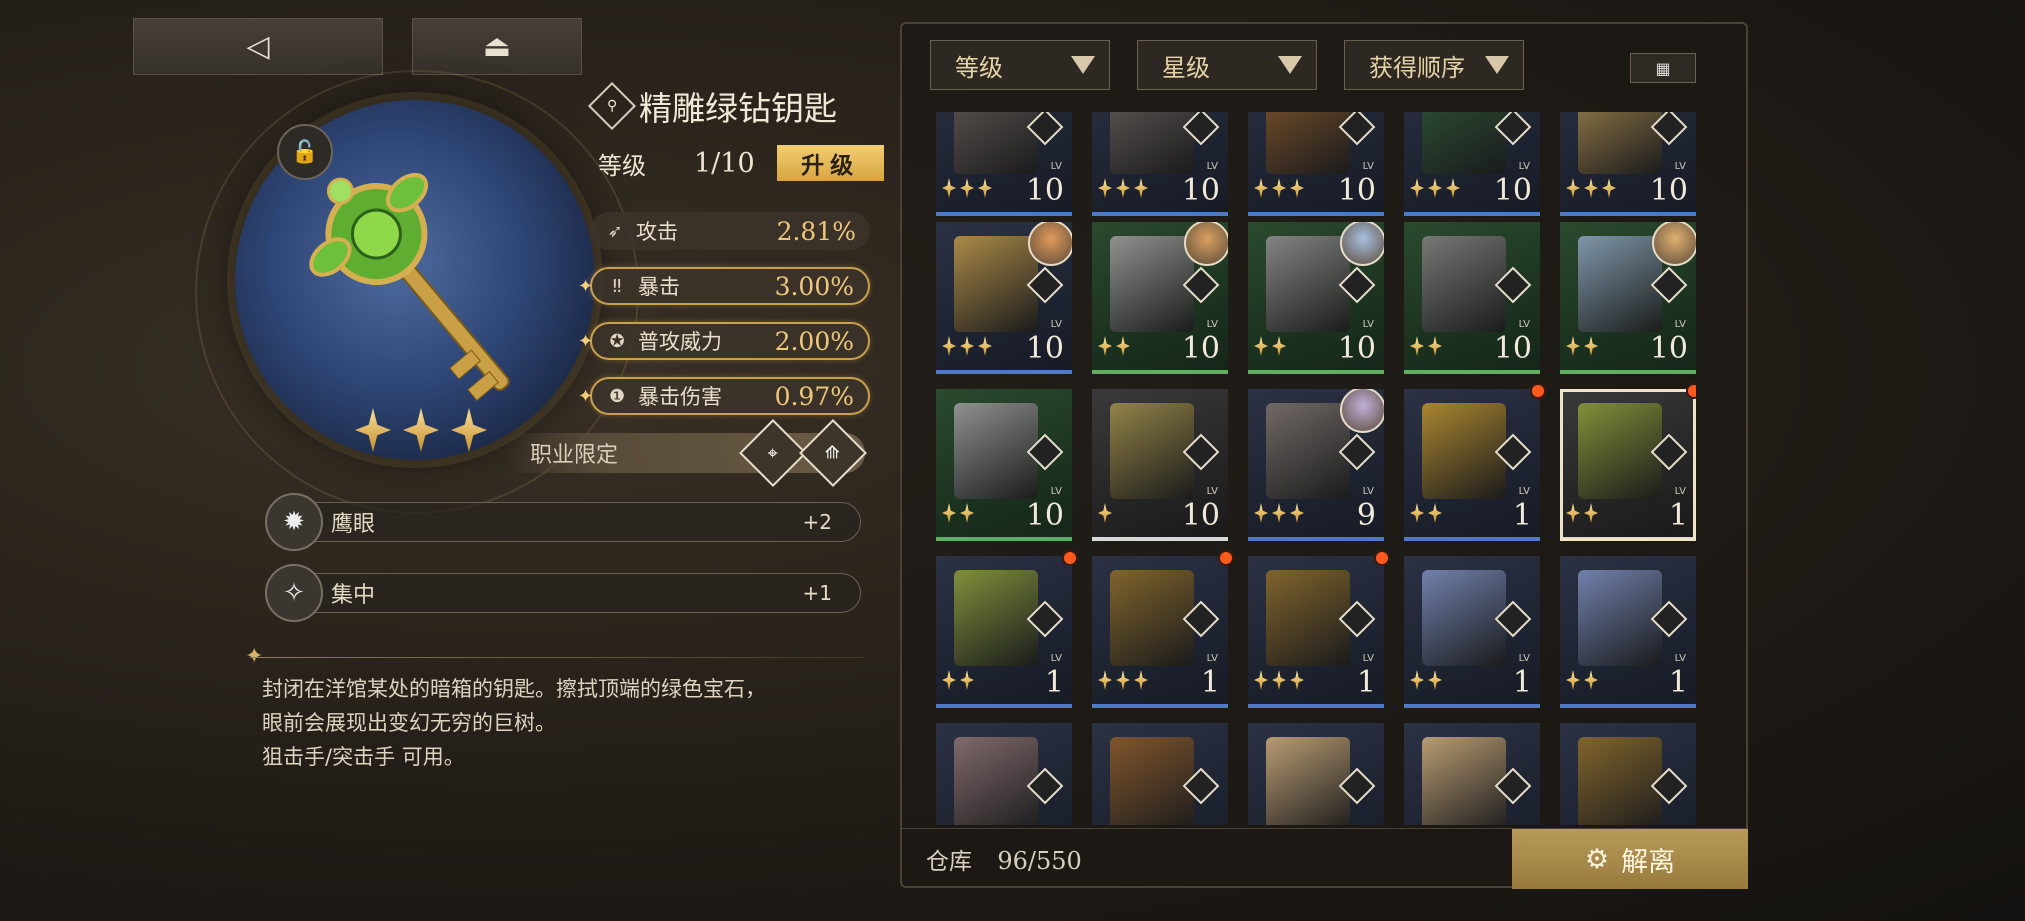 This screenshot has height=921, width=2025. Describe the element at coordinates (814, 396) in the screenshot. I see `stat-value: 0.97%` at that location.